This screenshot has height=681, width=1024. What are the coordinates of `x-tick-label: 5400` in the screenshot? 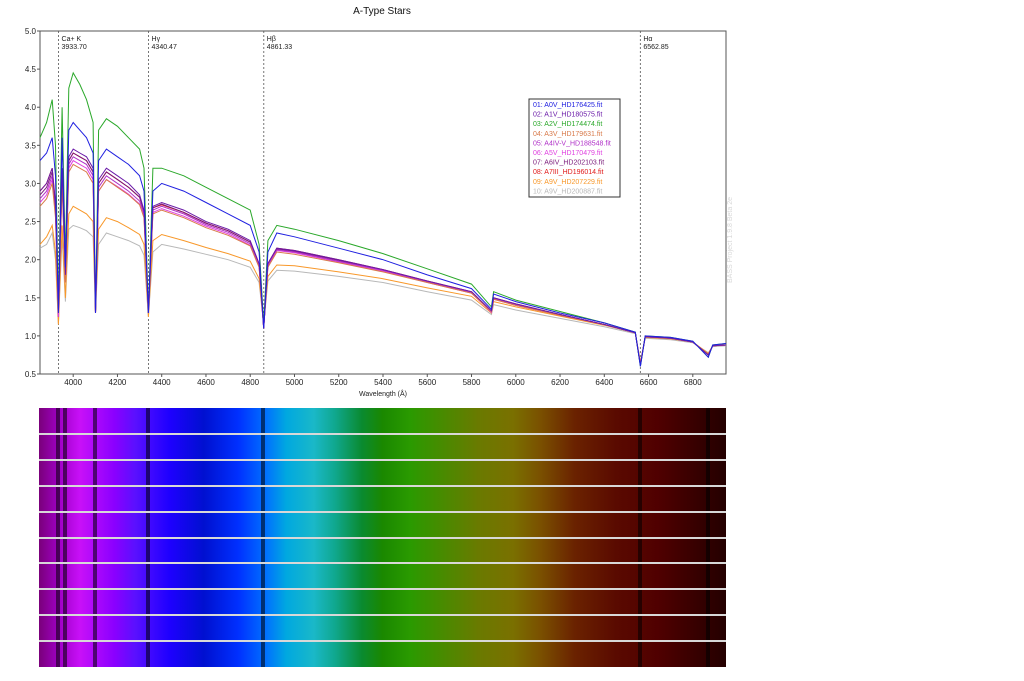 It's located at (383, 382).